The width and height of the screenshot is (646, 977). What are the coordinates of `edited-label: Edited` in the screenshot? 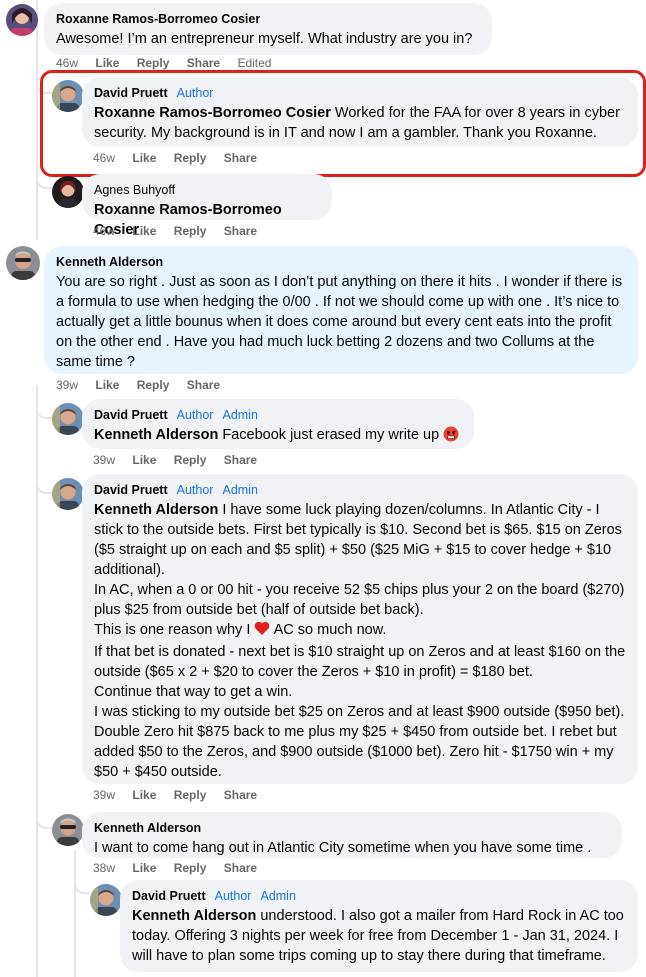 It's located at (254, 63).